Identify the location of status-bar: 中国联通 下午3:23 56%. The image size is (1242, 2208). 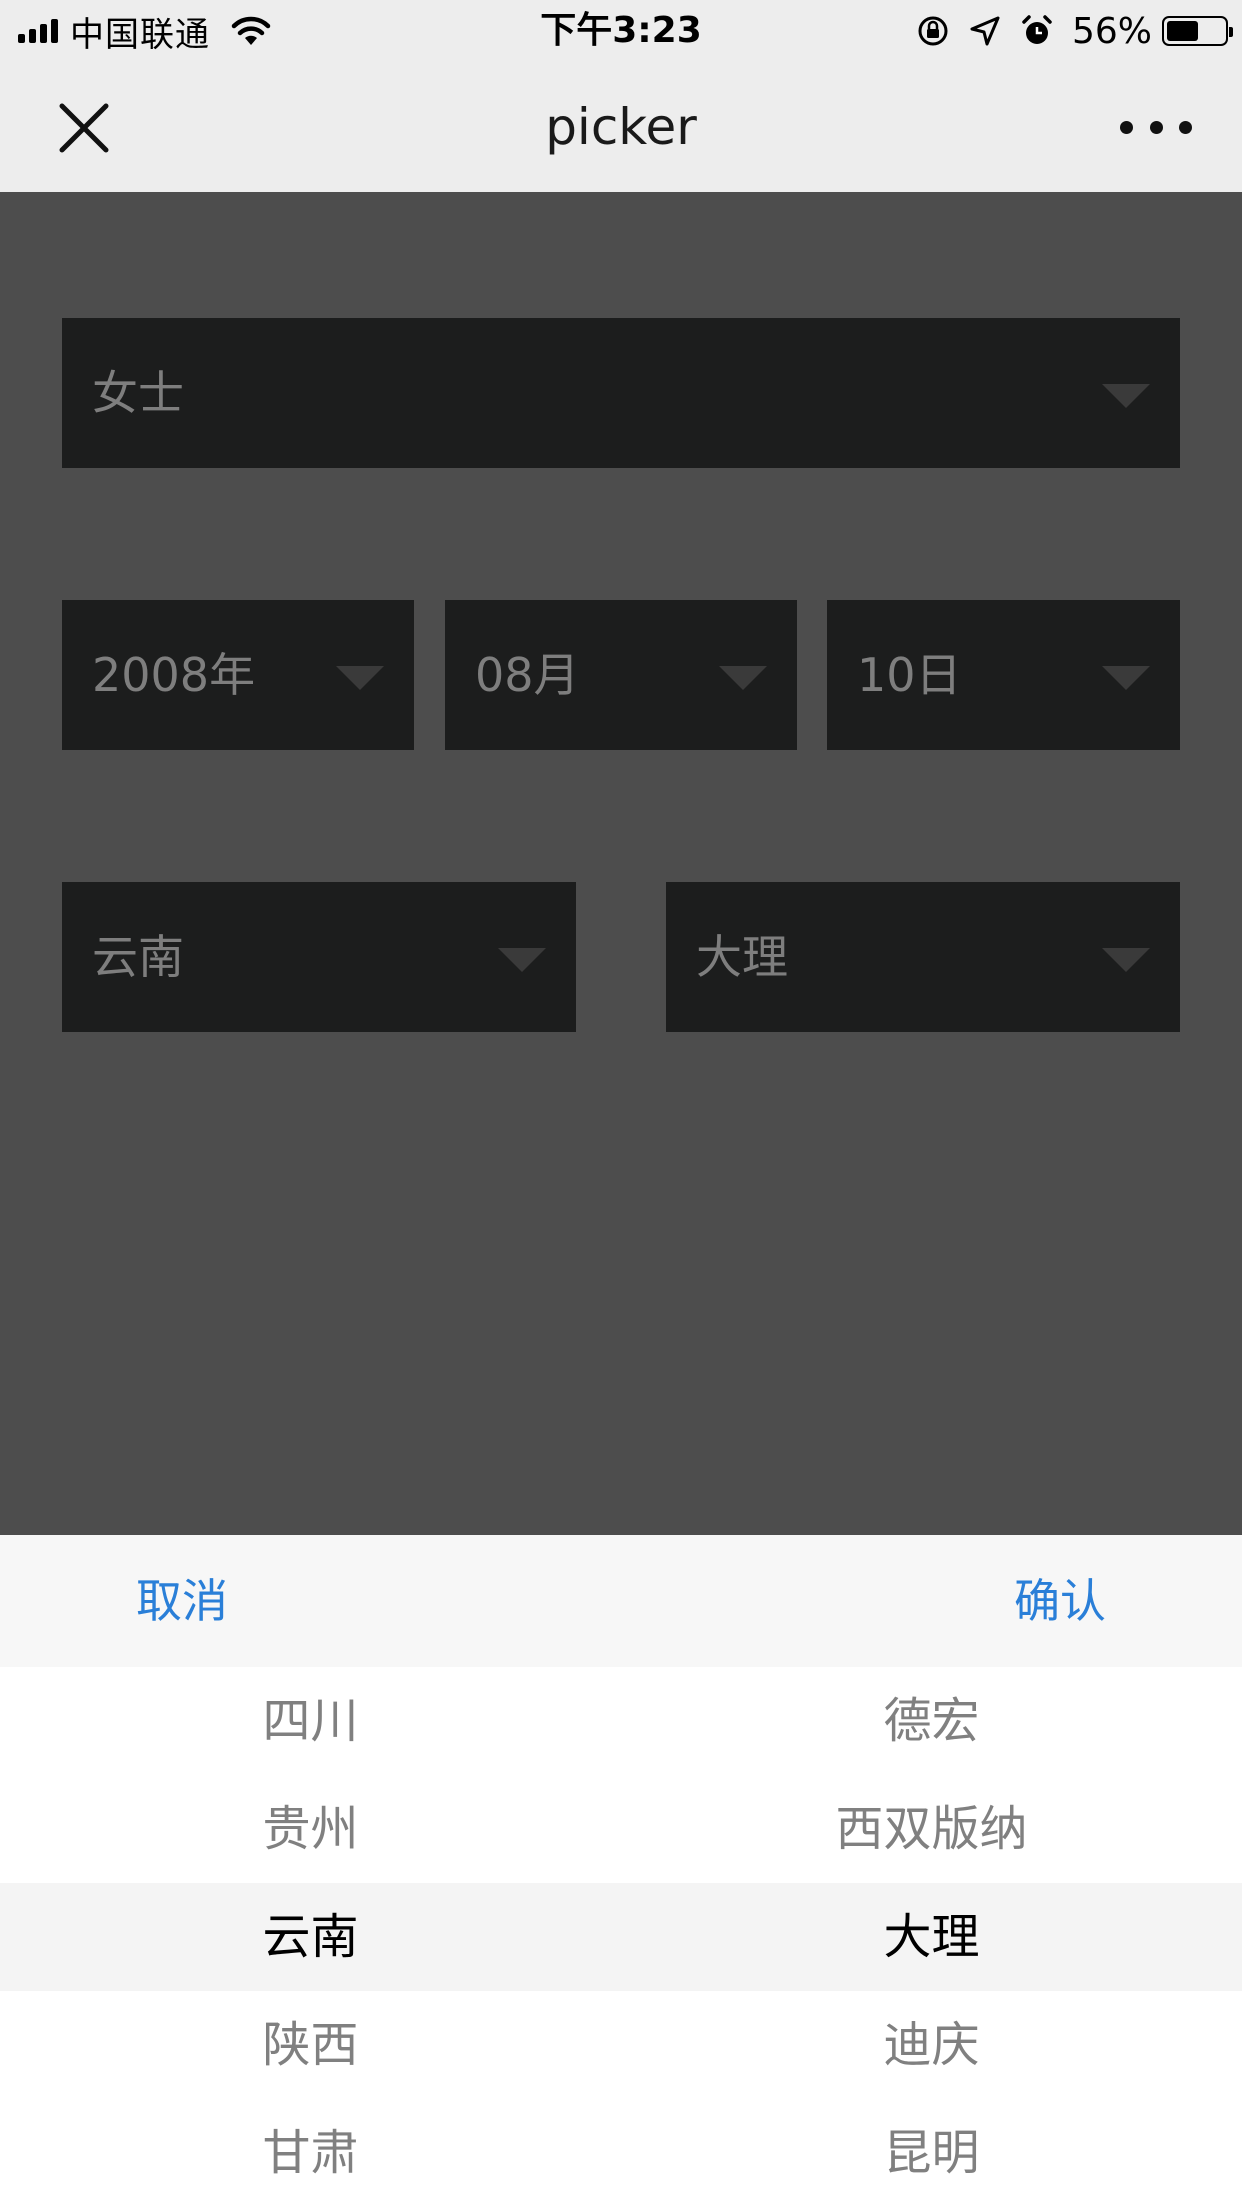
(621, 31).